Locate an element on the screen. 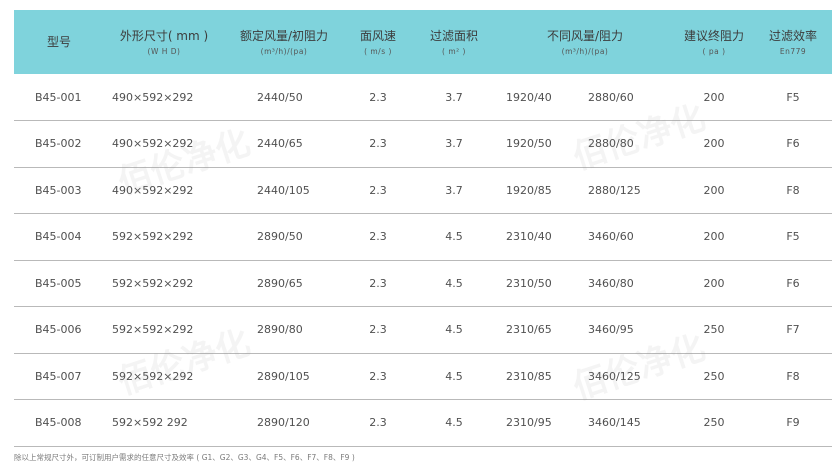  cell-airflow: 2890/120 is located at coordinates (283, 423).